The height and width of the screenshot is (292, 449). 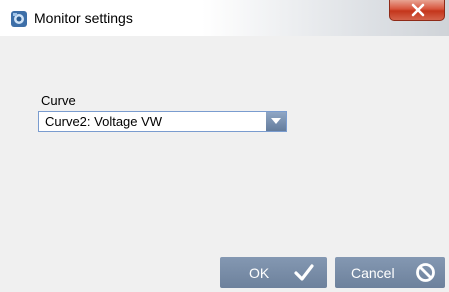 I want to click on checkmark-icon, so click(x=304, y=272).